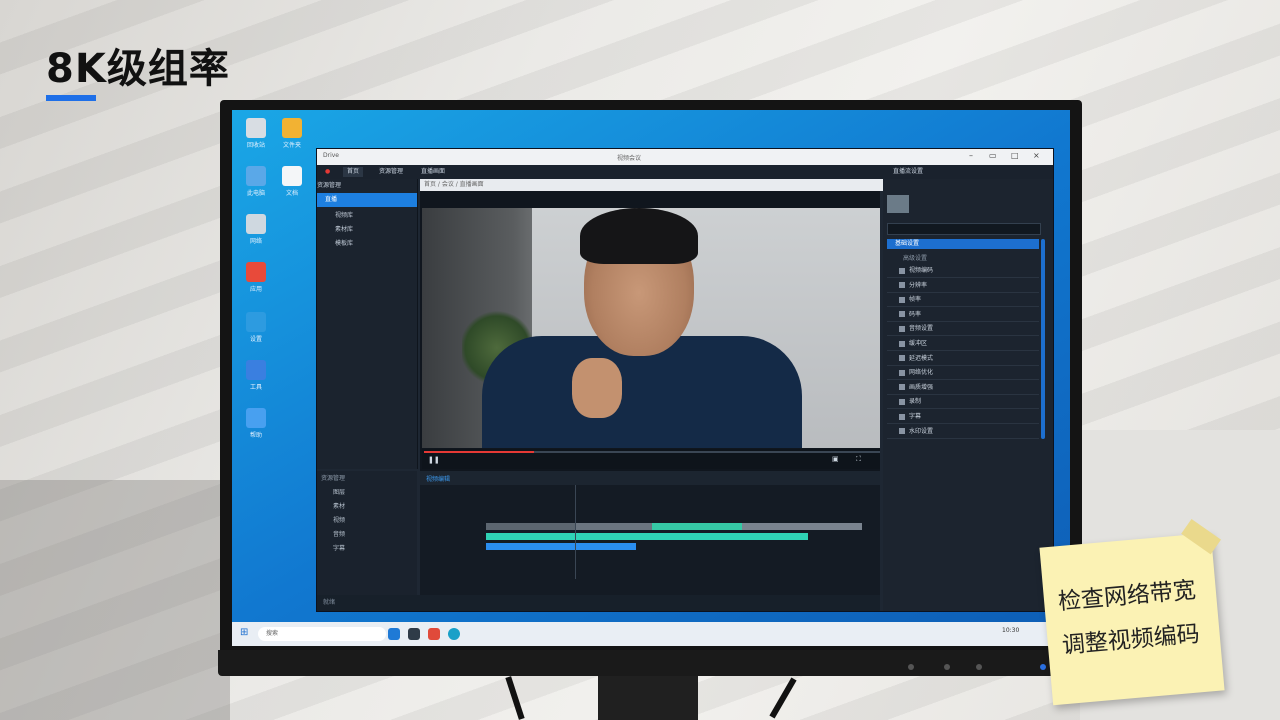 Image resolution: width=1280 pixels, height=720 pixels. I want to click on maximize-icon: □, so click(1015, 155).